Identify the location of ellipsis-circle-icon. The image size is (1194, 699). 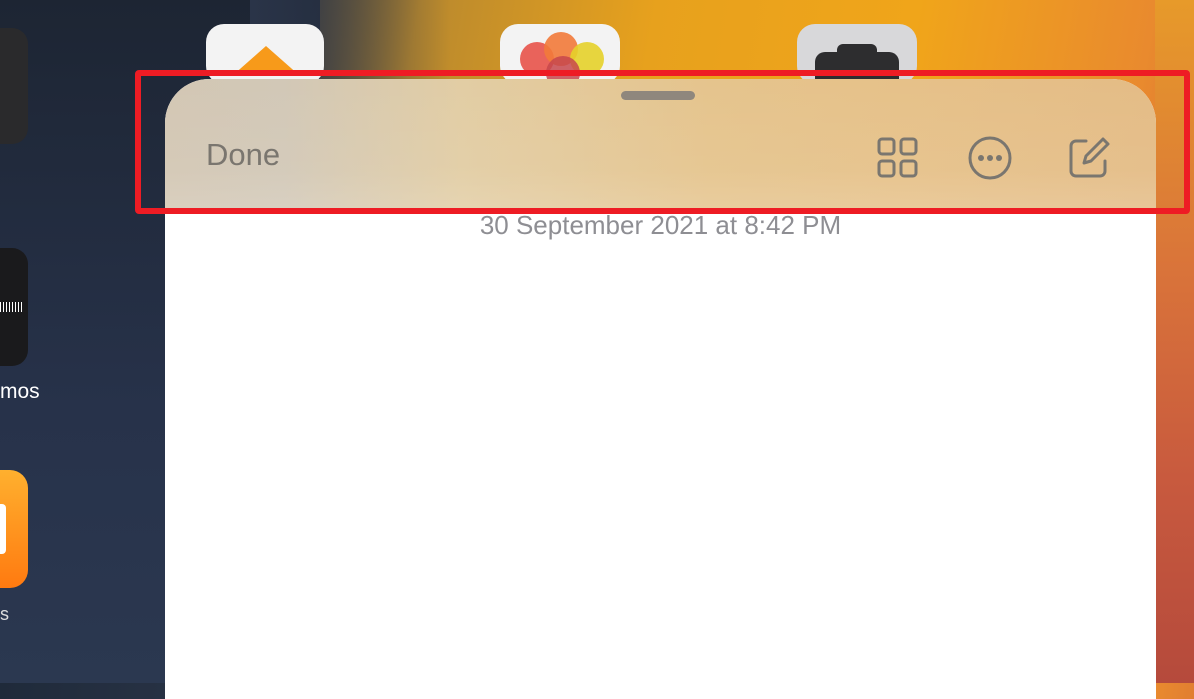
(990, 158).